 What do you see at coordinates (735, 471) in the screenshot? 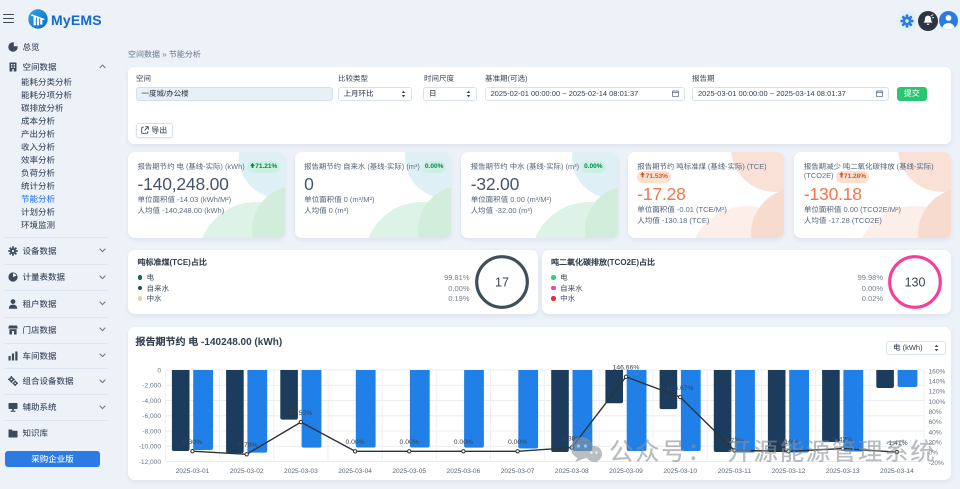
I see `svg-text: 2025-03-11` at bounding box center [735, 471].